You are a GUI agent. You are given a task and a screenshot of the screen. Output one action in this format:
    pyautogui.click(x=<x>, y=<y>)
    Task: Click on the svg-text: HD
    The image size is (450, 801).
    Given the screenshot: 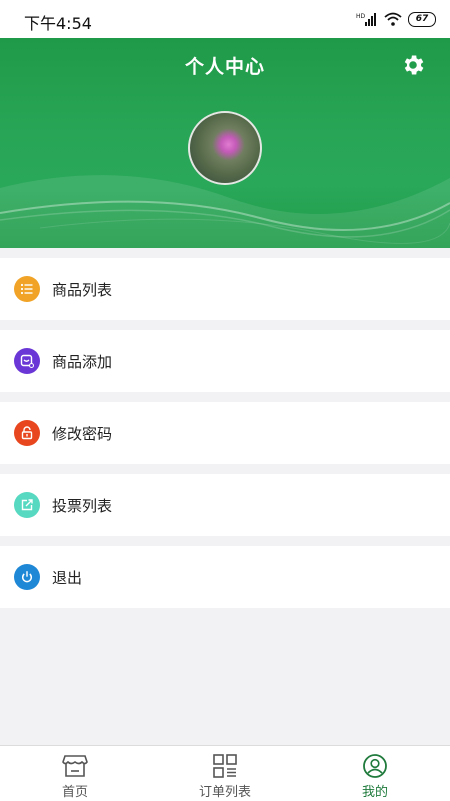 What is the action you would take?
    pyautogui.click(x=361, y=16)
    